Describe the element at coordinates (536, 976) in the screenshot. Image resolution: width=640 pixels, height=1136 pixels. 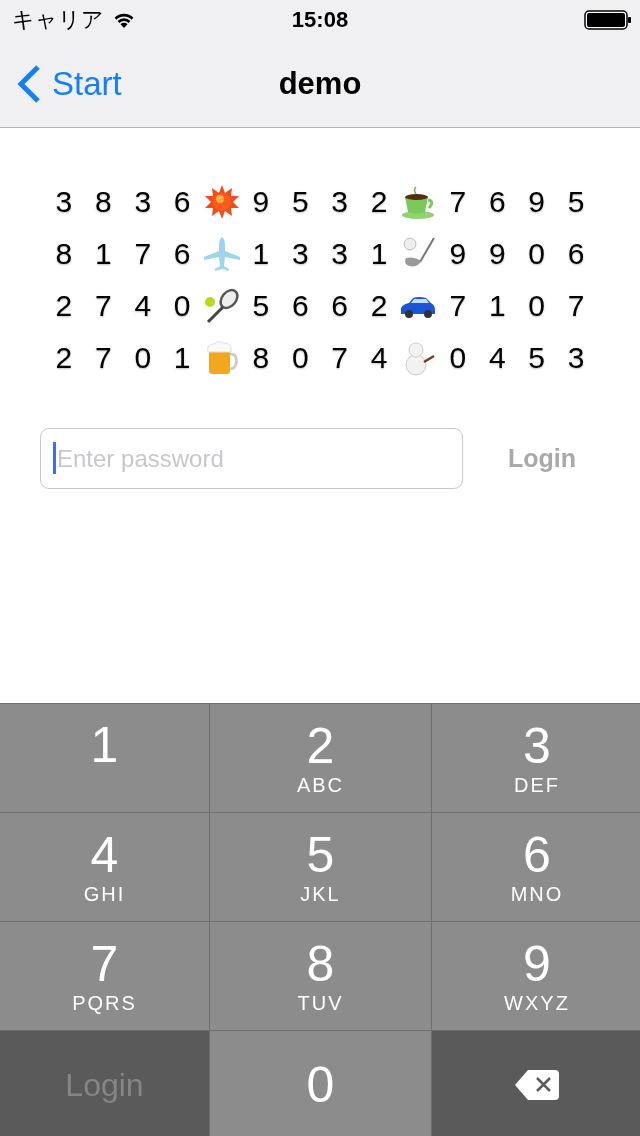
I see `keypad-key: 9 WXYZ` at that location.